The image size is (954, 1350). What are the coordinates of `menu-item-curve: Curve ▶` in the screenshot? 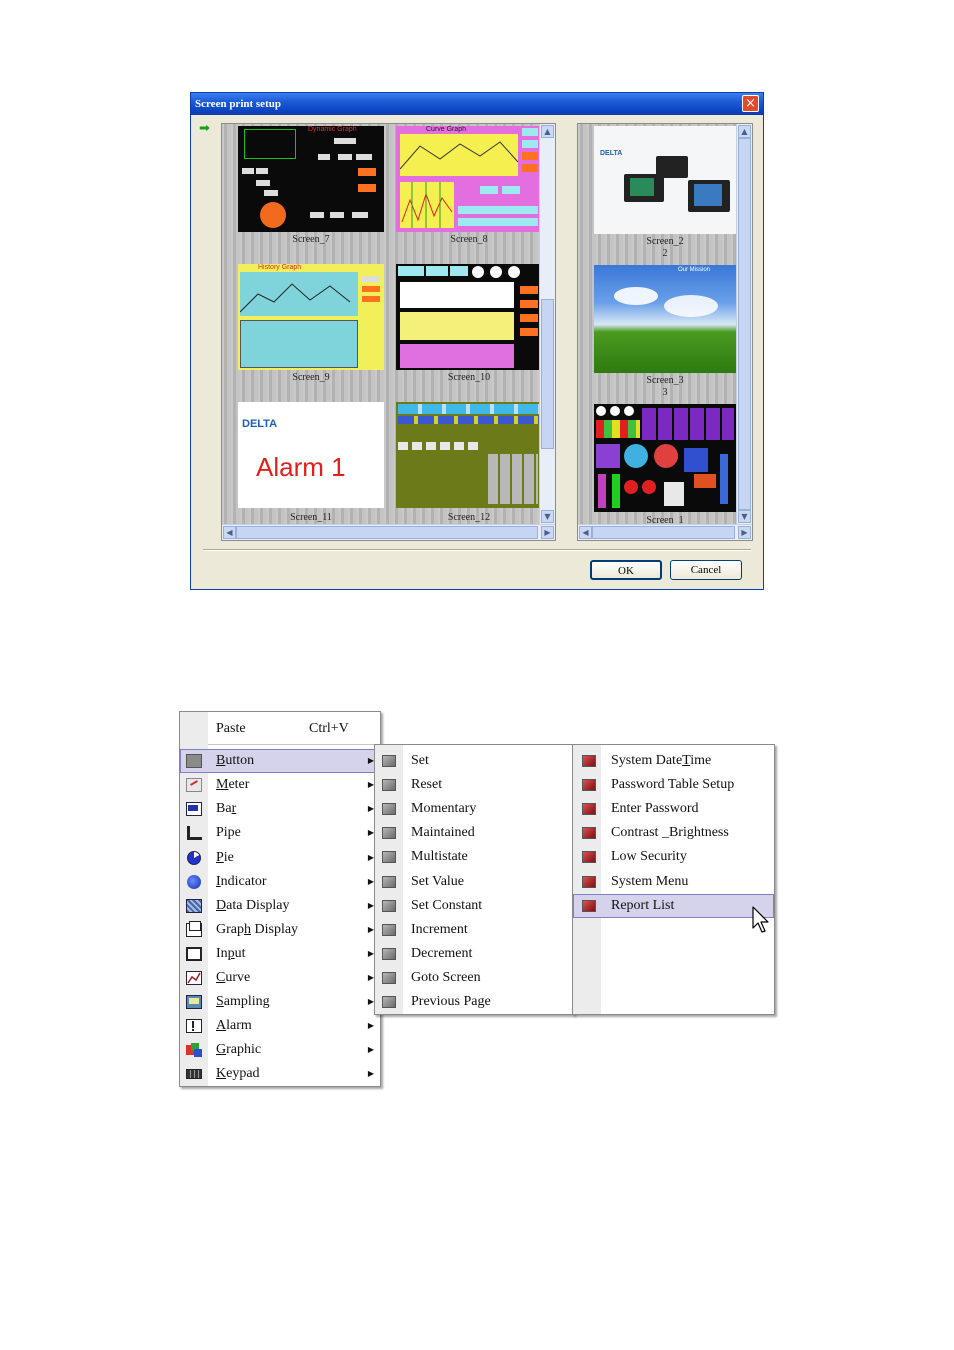 It's located at (280, 978).